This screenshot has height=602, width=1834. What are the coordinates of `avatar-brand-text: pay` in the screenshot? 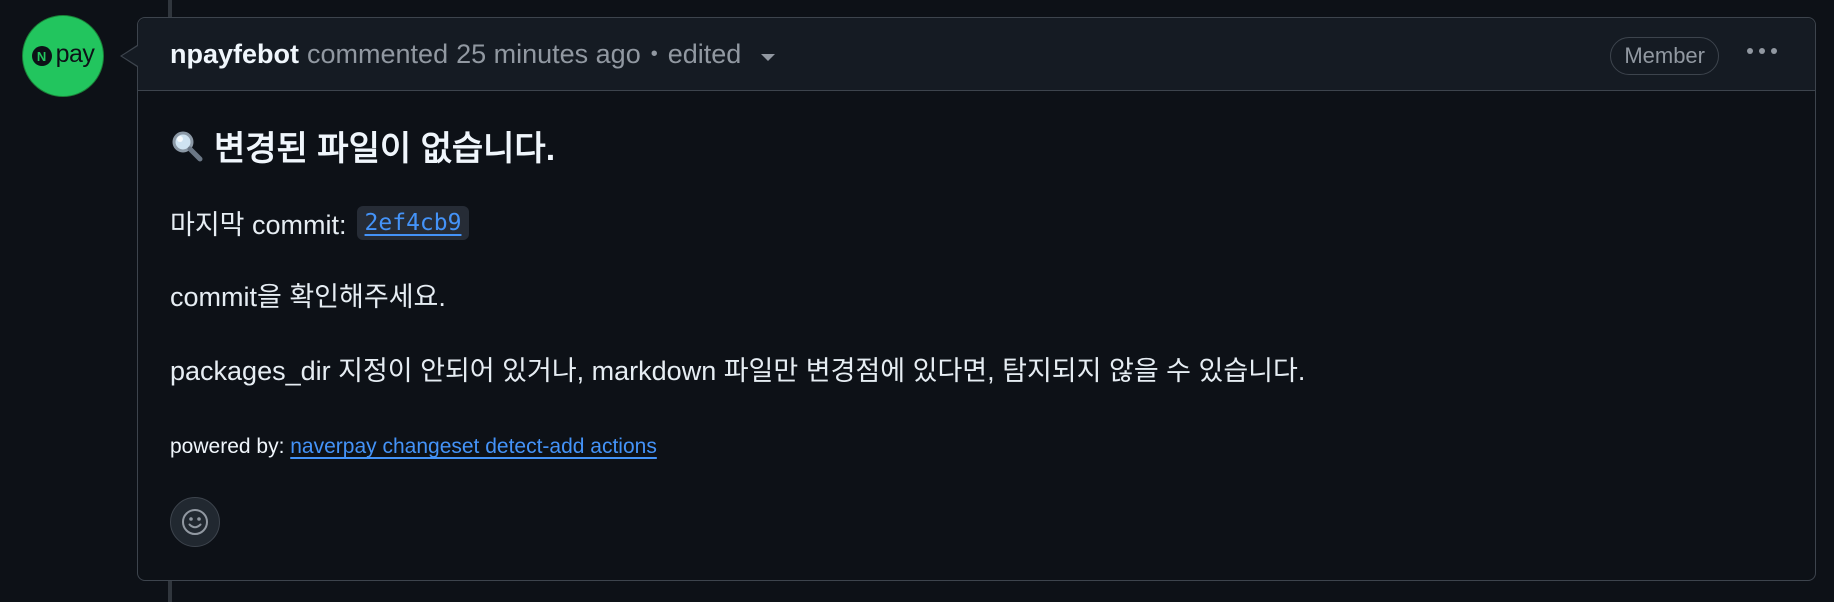 It's located at (75, 53).